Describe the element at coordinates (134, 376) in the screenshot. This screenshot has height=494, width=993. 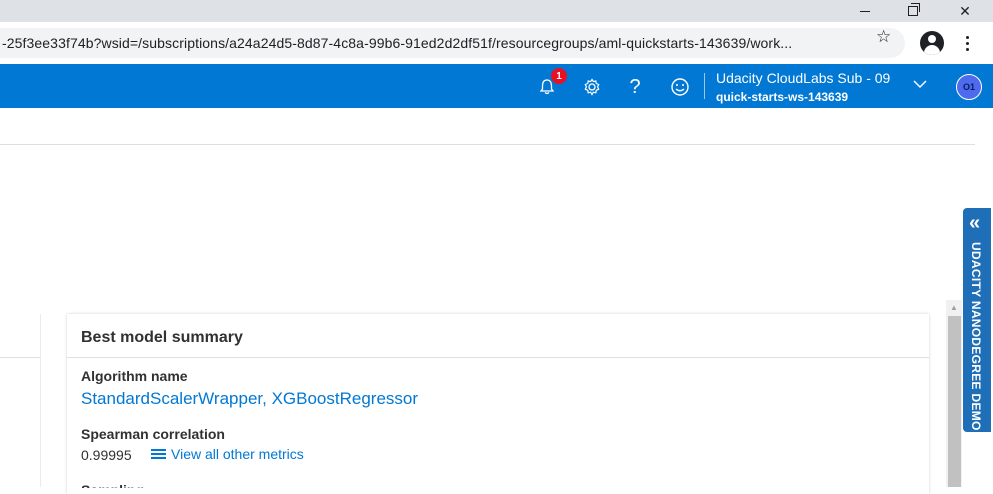
I see `algorithm-label: Algorithm name` at that location.